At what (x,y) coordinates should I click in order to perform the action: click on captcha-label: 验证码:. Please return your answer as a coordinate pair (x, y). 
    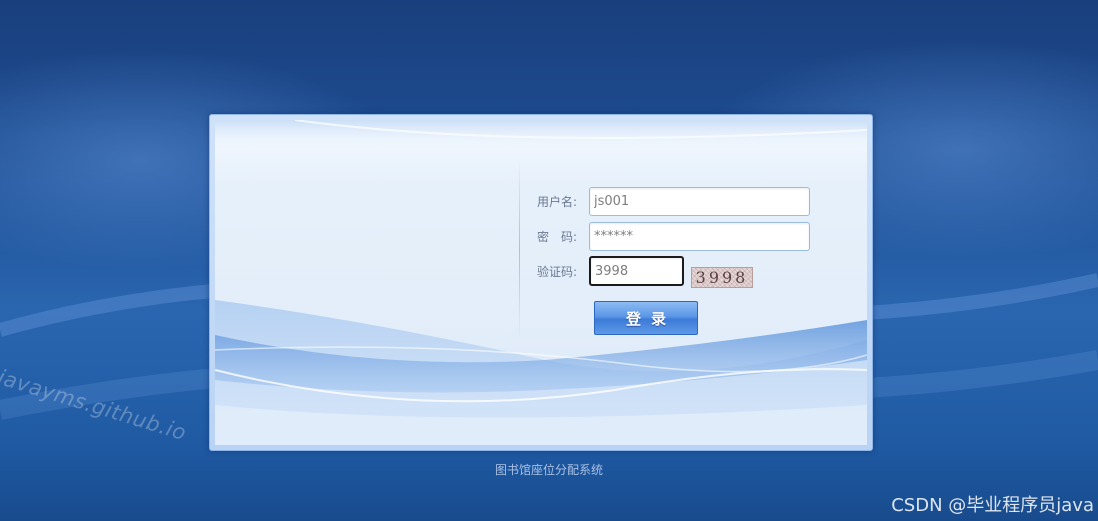
    Looking at the image, I should click on (557, 272).